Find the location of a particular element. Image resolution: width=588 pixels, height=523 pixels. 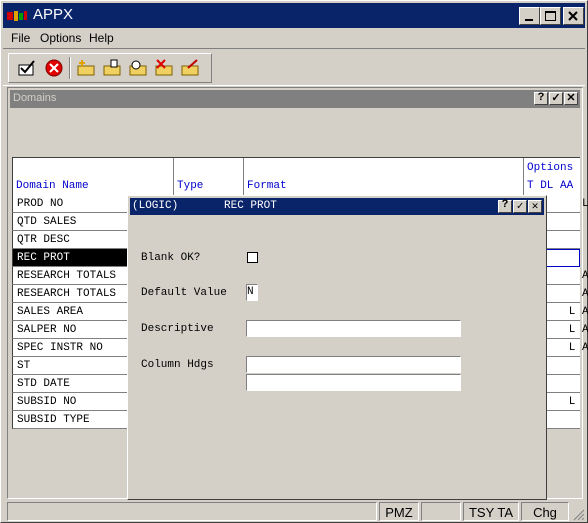

row-domain-name: QTR DESC is located at coordinates (43, 240).